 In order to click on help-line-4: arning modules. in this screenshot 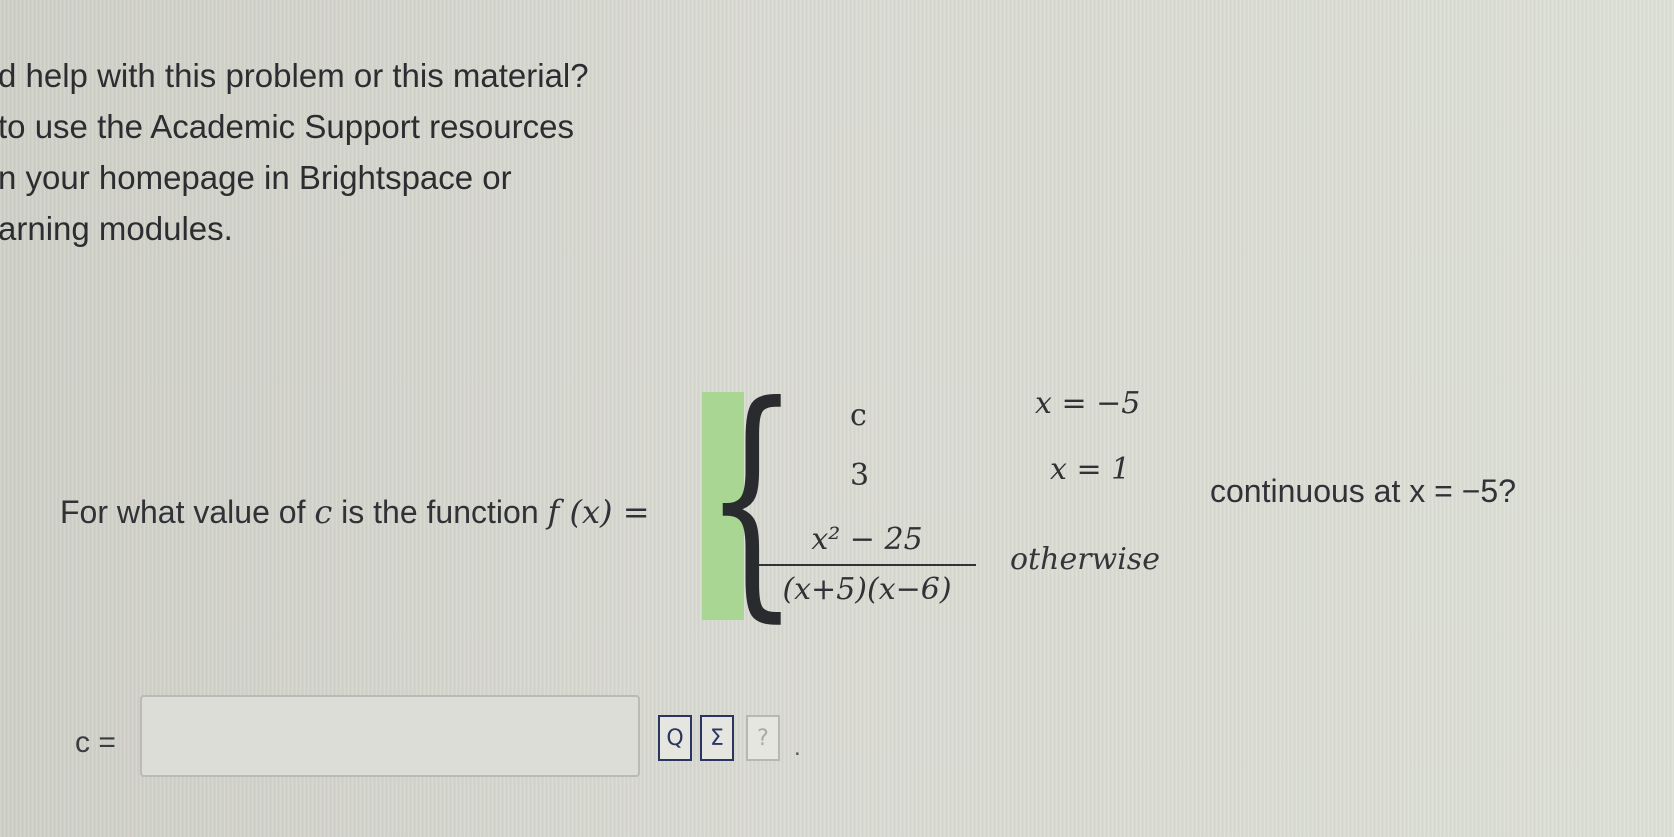, I will do `click(116, 228)`.